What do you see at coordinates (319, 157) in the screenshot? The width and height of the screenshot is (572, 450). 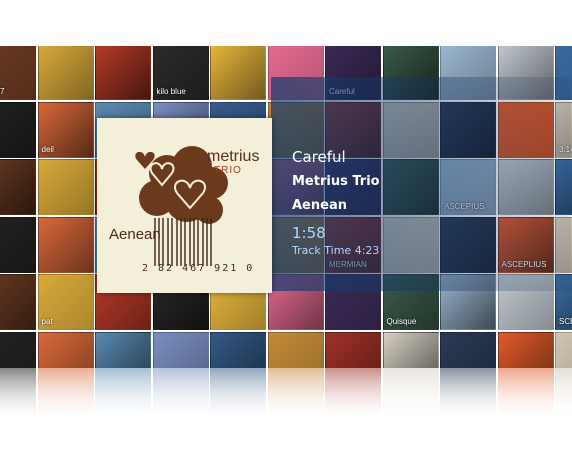 I see `song-title: Careful` at bounding box center [319, 157].